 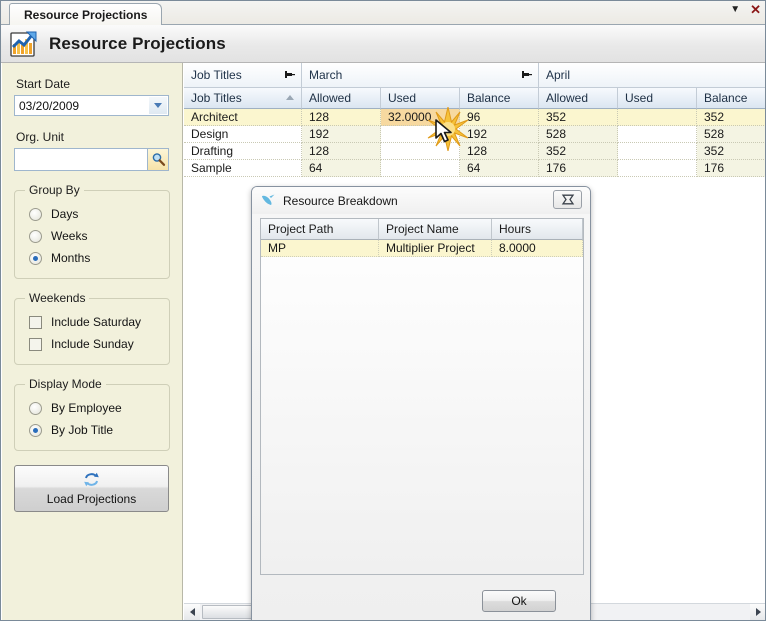 What do you see at coordinates (57, 298) in the screenshot?
I see `weekends-legend: Weekends` at bounding box center [57, 298].